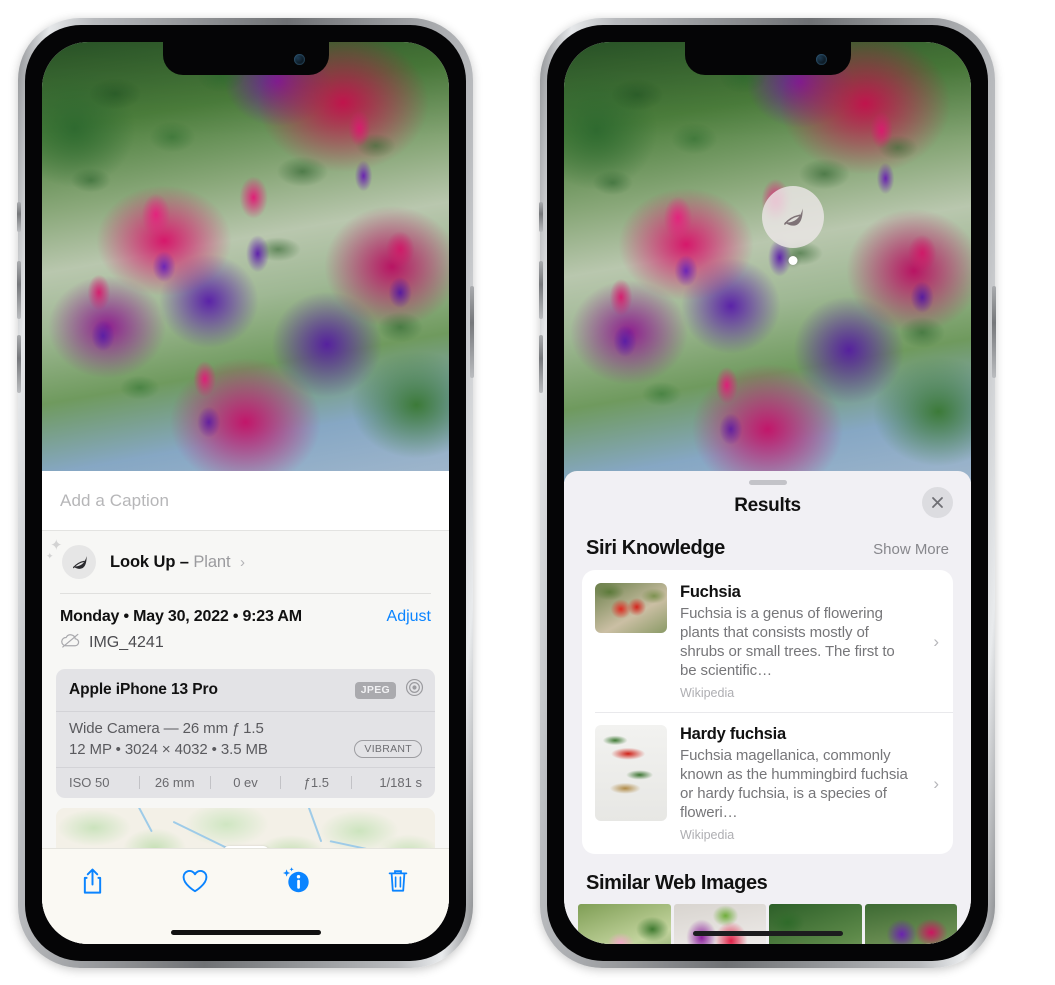 This screenshot has width=1055, height=985. What do you see at coordinates (375, 690) in the screenshot?
I see `format-badge: JPEG` at bounding box center [375, 690].